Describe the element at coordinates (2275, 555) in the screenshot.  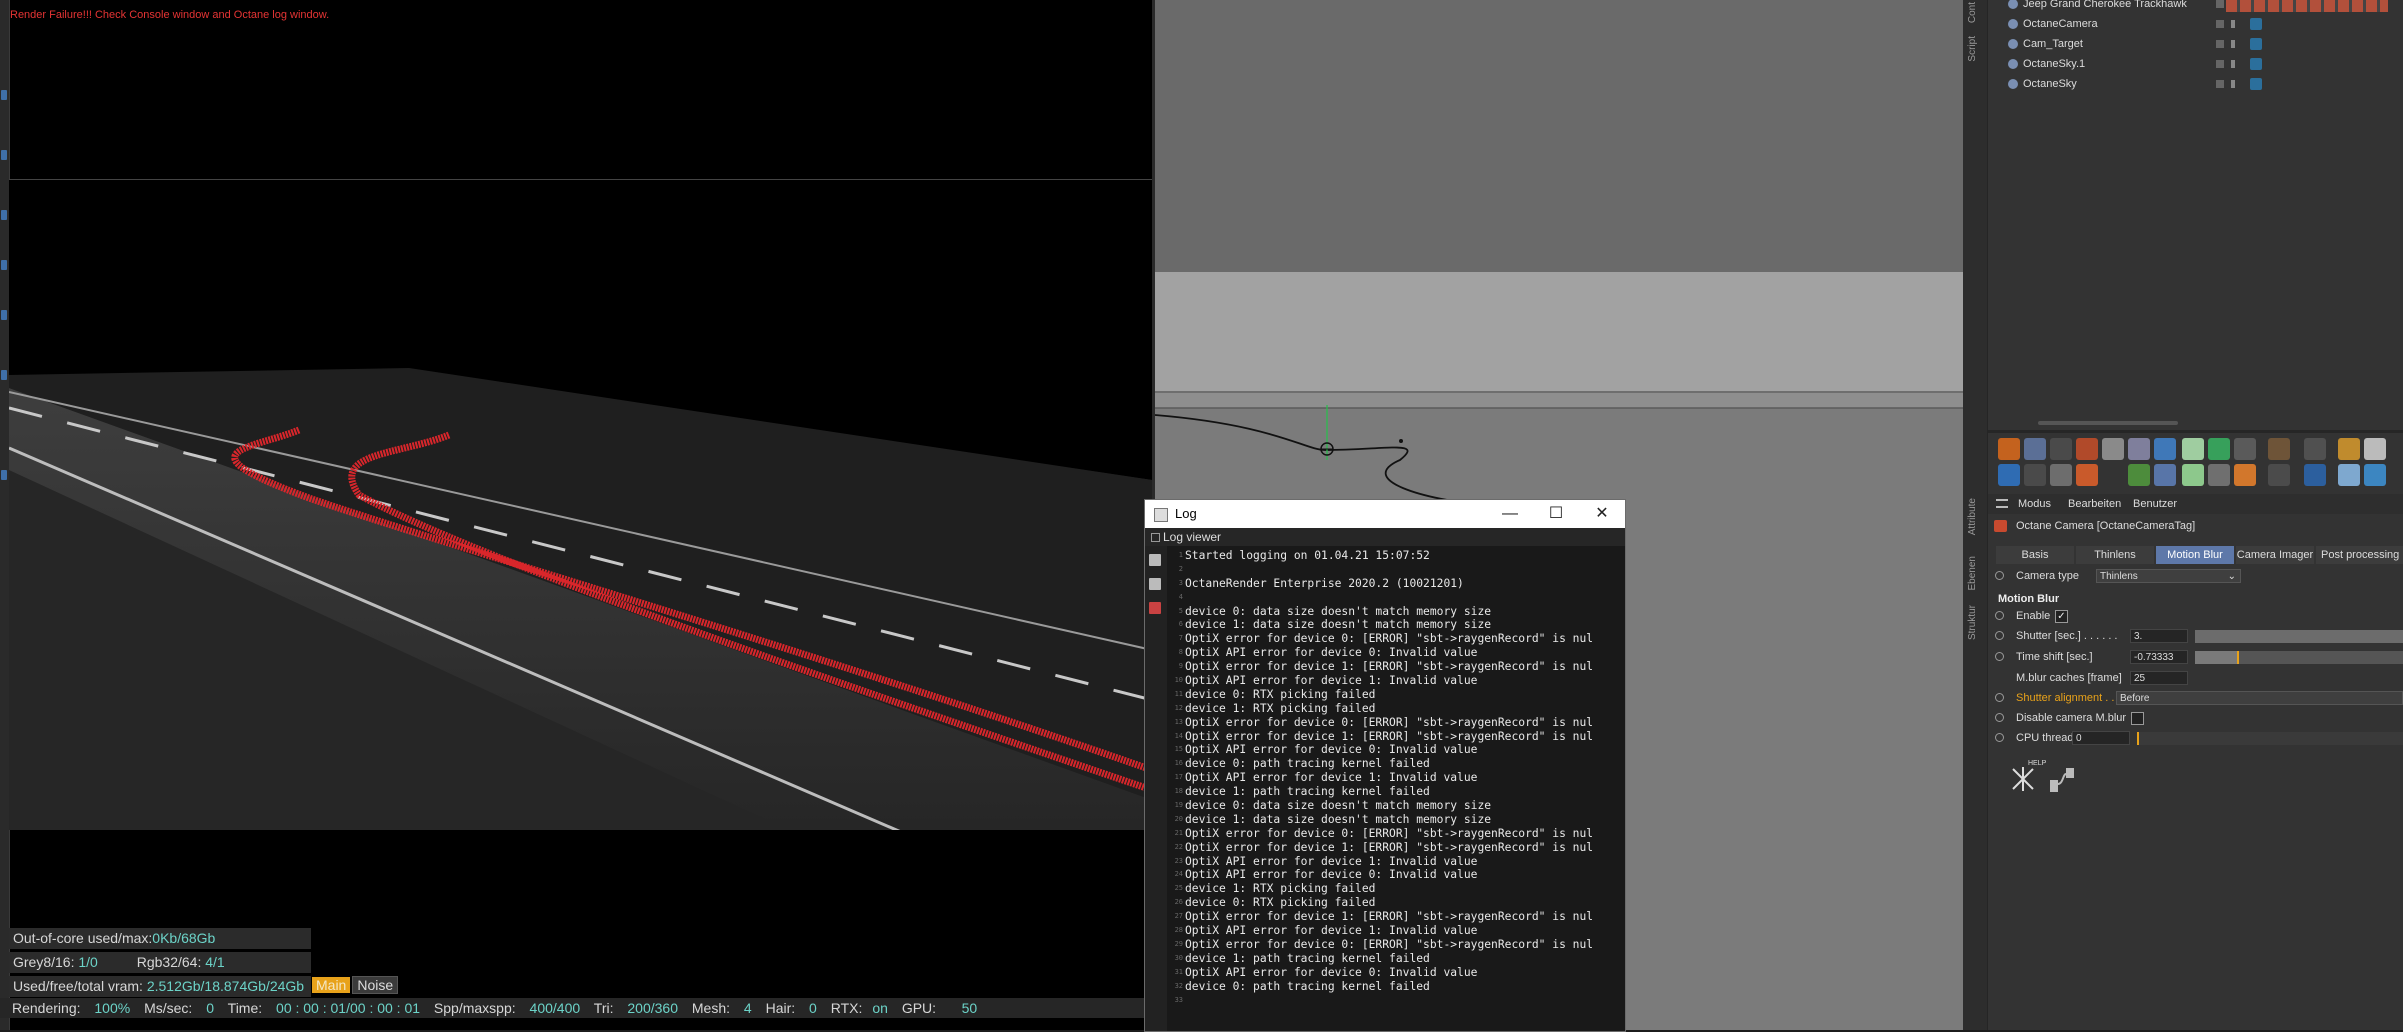
I see `tab-camera-imager: Camera Imager` at that location.